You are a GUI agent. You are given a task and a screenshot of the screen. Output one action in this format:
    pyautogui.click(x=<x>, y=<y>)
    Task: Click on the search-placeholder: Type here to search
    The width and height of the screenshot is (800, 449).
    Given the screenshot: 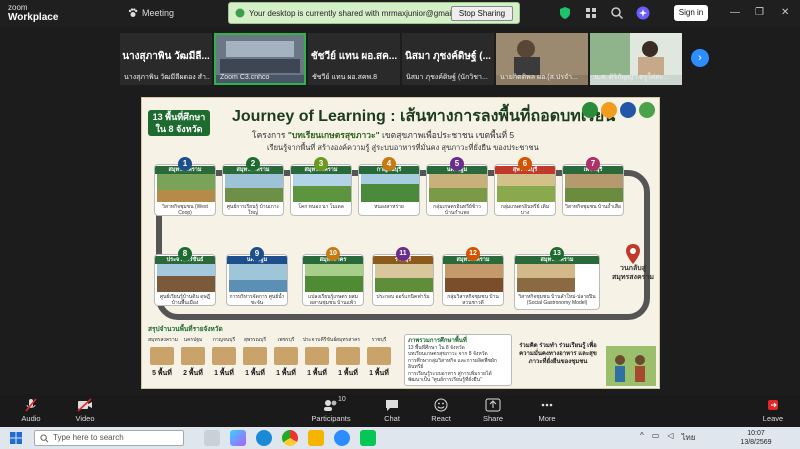 What is the action you would take?
    pyautogui.click(x=88, y=437)
    